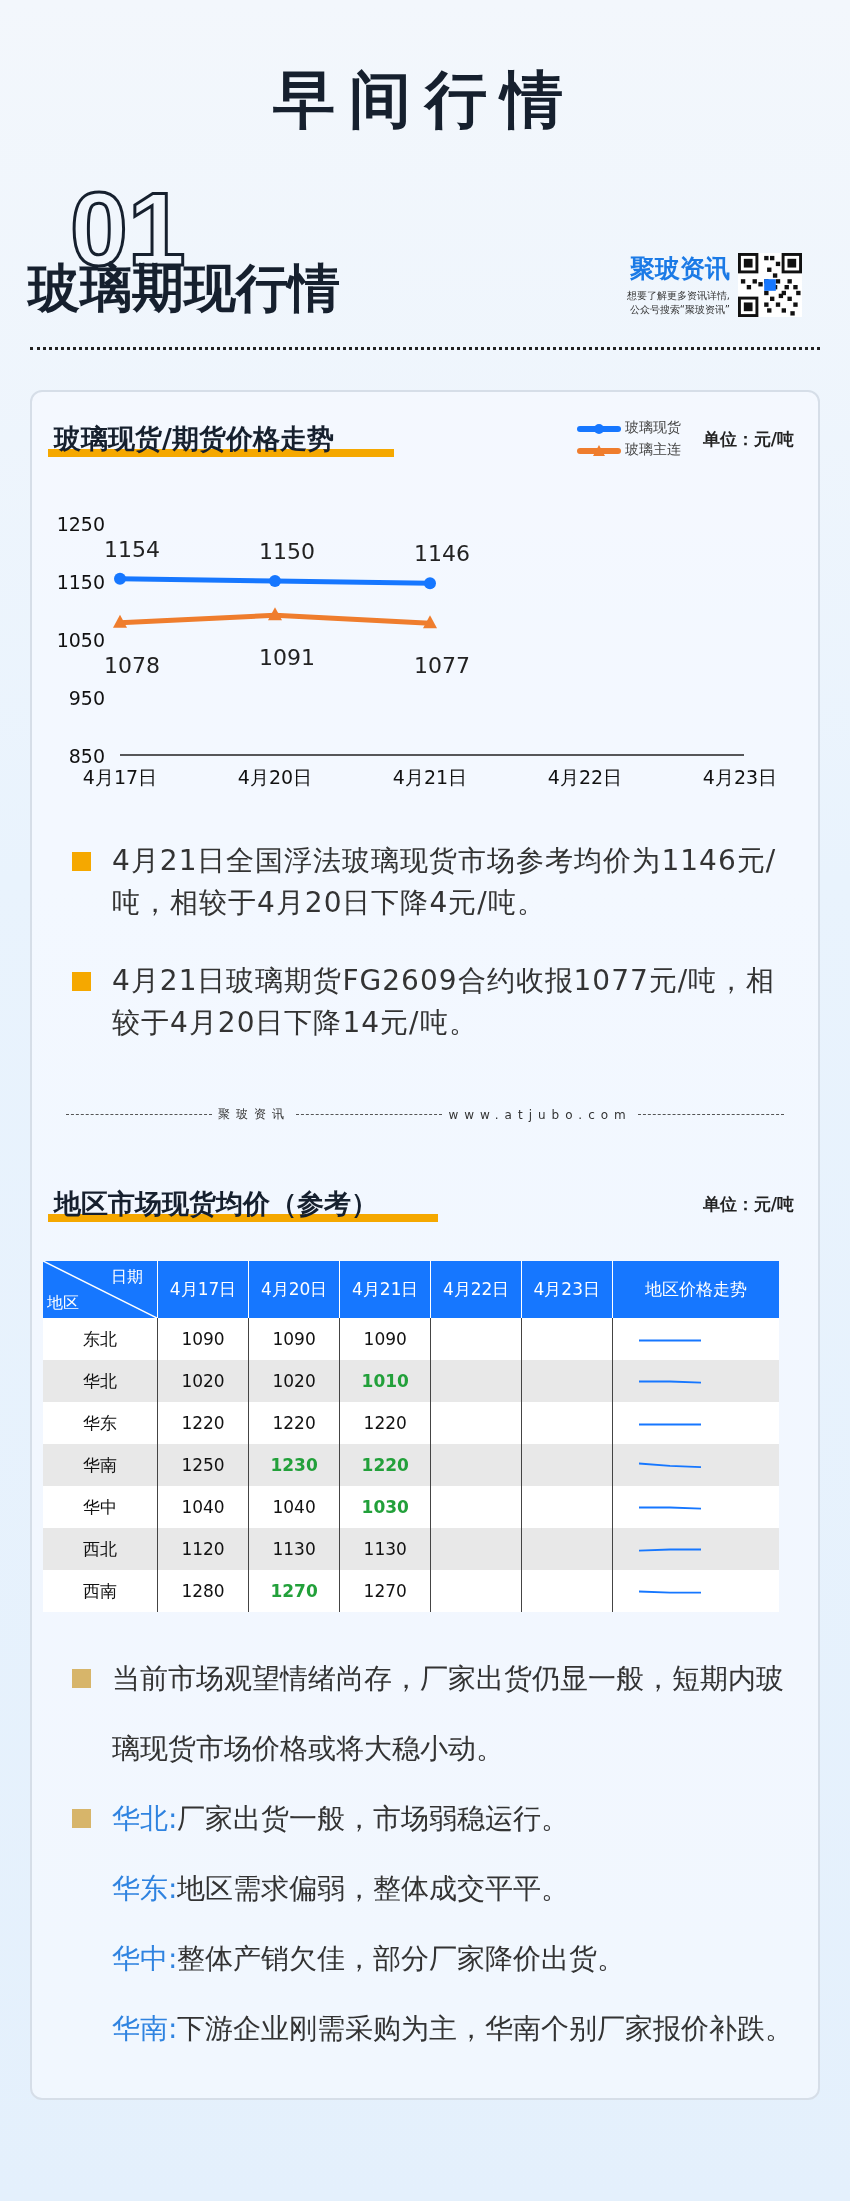 This screenshot has height=2201, width=850. Describe the element at coordinates (203, 1289) in the screenshot. I see `column-header: 4月17日` at that location.